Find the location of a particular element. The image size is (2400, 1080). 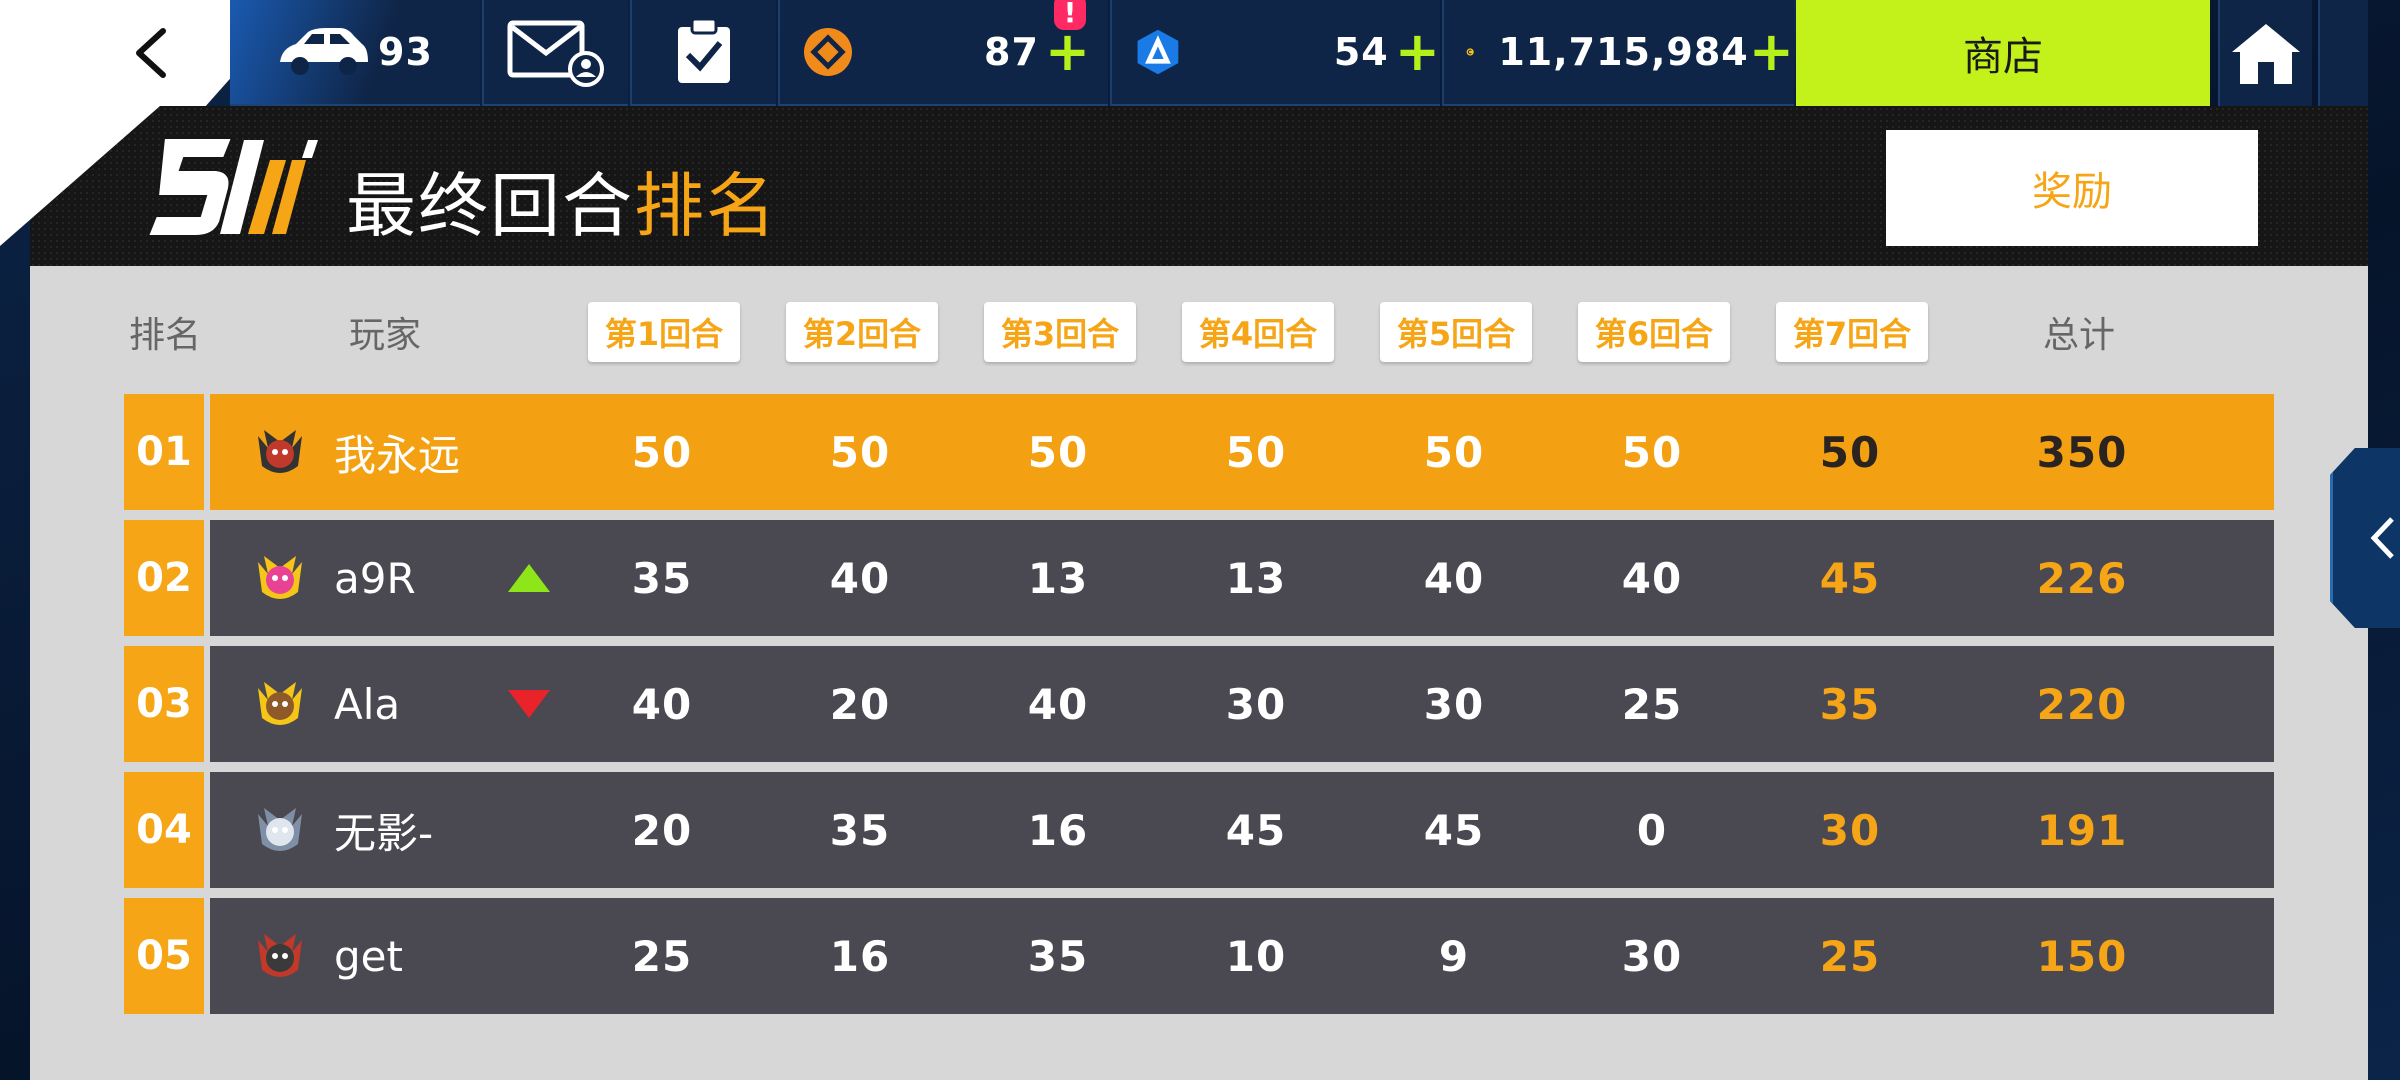

blue-token-icon is located at coordinates (1158, 52).